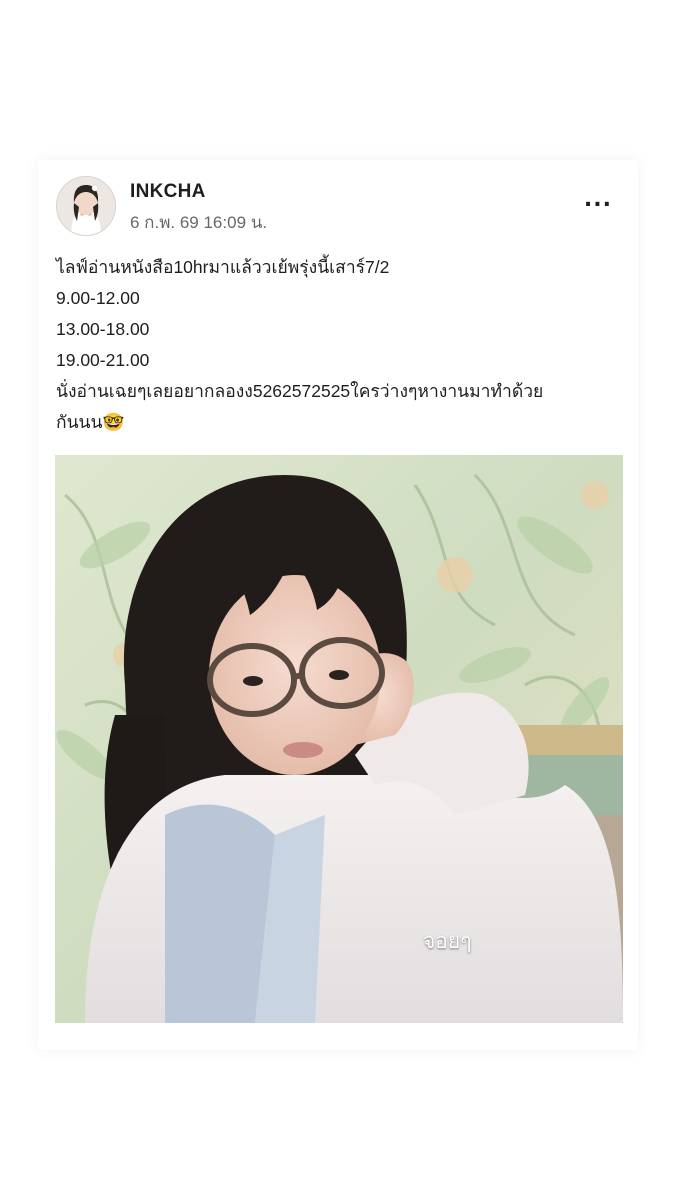 This screenshot has height=1200, width=675. What do you see at coordinates (103, 360) in the screenshot?
I see `post-text-line: 19.00-21.00` at bounding box center [103, 360].